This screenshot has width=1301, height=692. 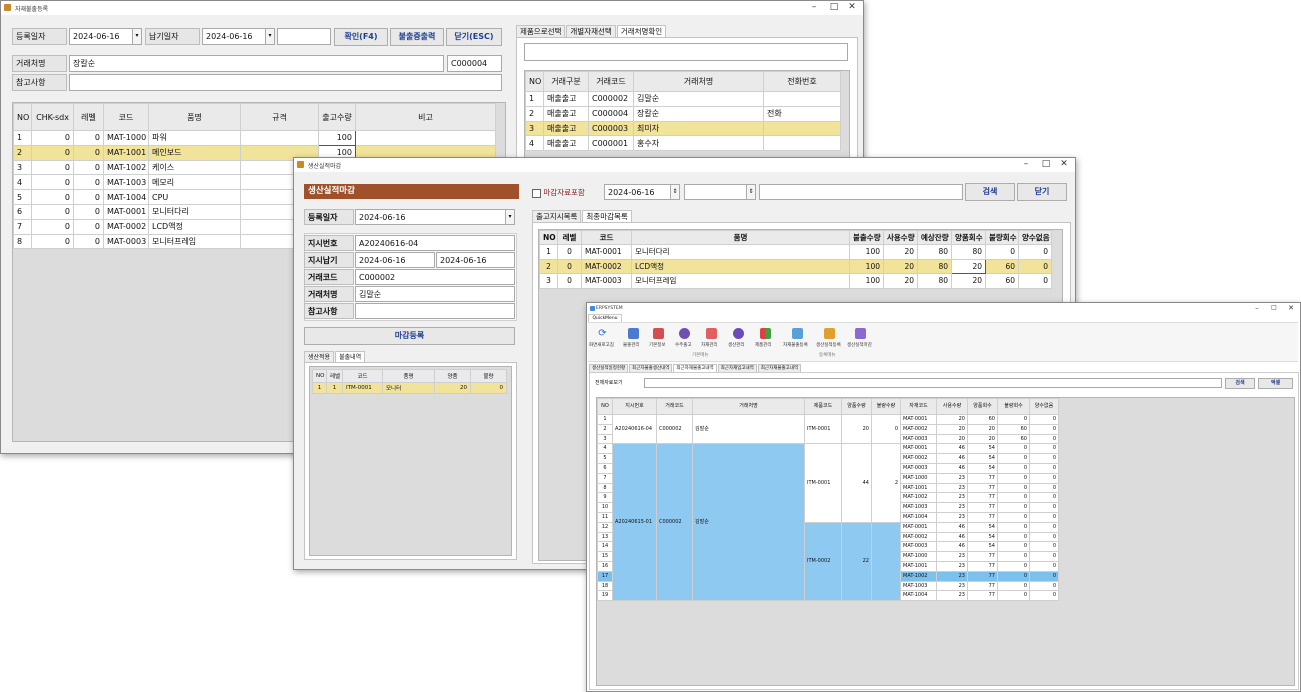 What do you see at coordinates (740, 266) in the screenshot?
I see `table-cell: LCD액정` at bounding box center [740, 266].